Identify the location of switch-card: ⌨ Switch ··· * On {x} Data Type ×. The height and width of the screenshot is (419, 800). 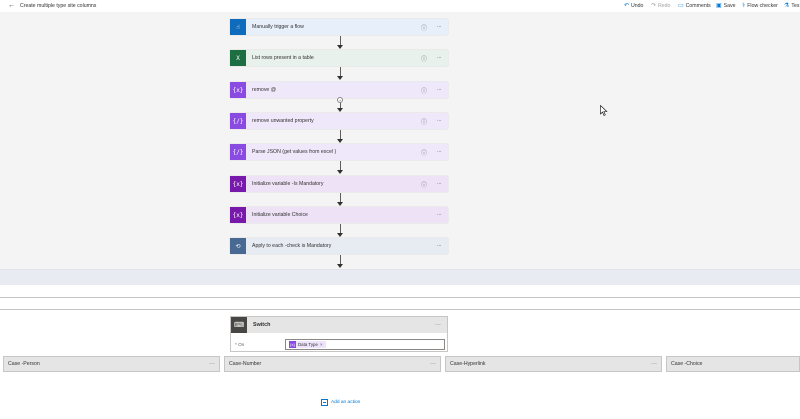
(339, 334).